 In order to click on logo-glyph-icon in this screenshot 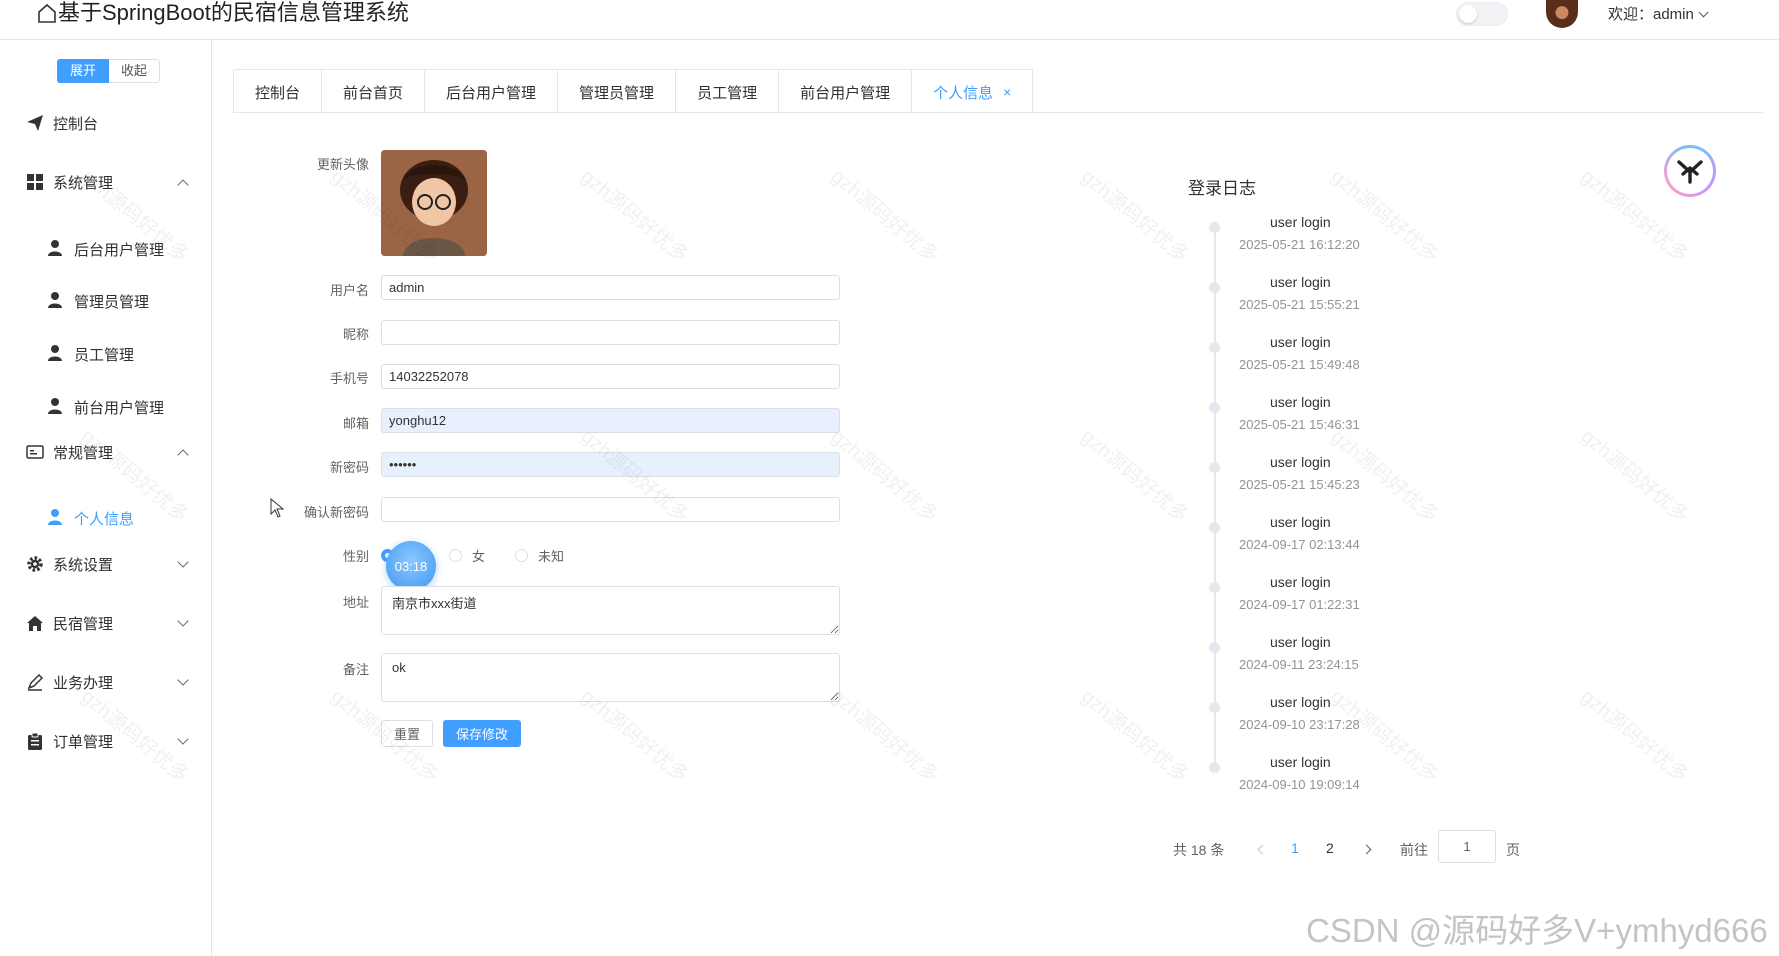, I will do `click(1690, 172)`.